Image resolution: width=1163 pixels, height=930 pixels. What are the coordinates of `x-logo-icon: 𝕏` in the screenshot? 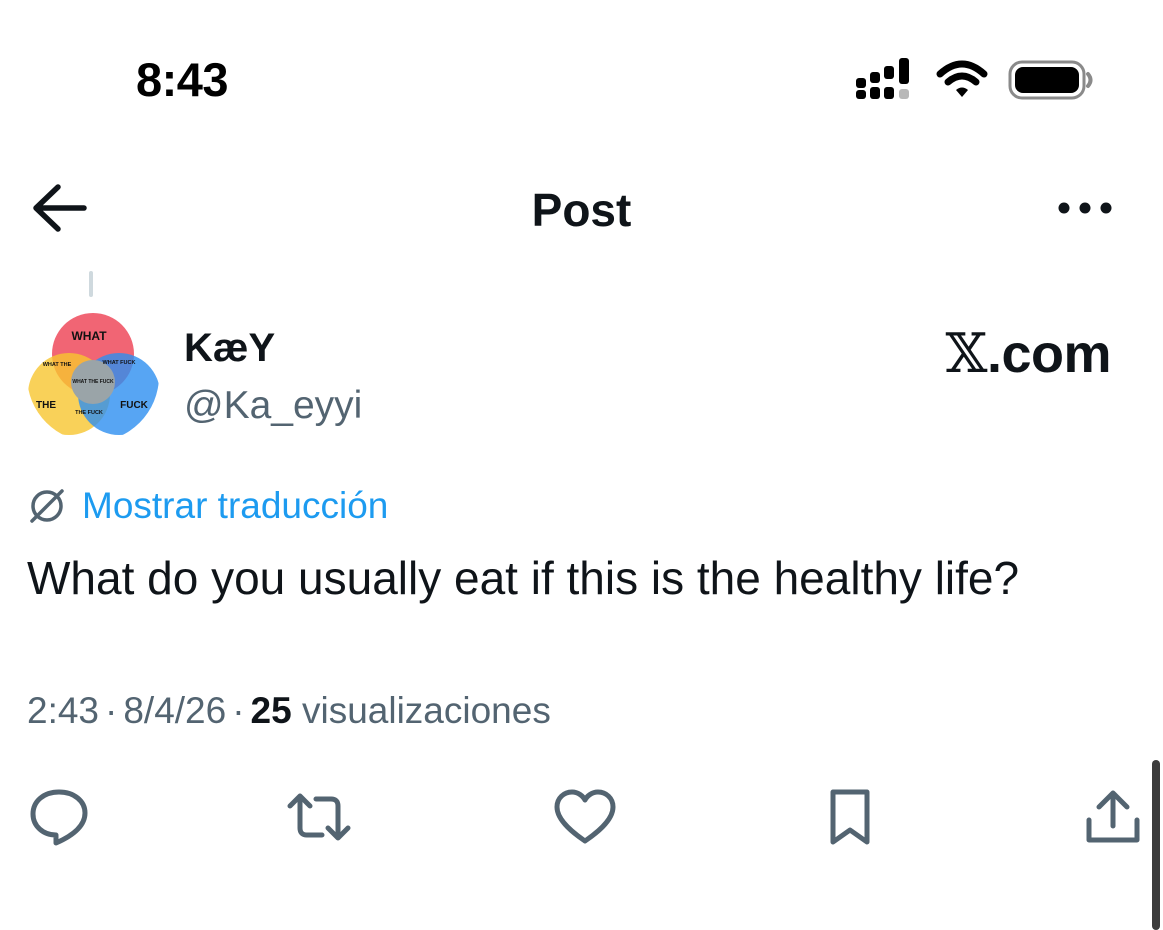 It's located at (966, 353).